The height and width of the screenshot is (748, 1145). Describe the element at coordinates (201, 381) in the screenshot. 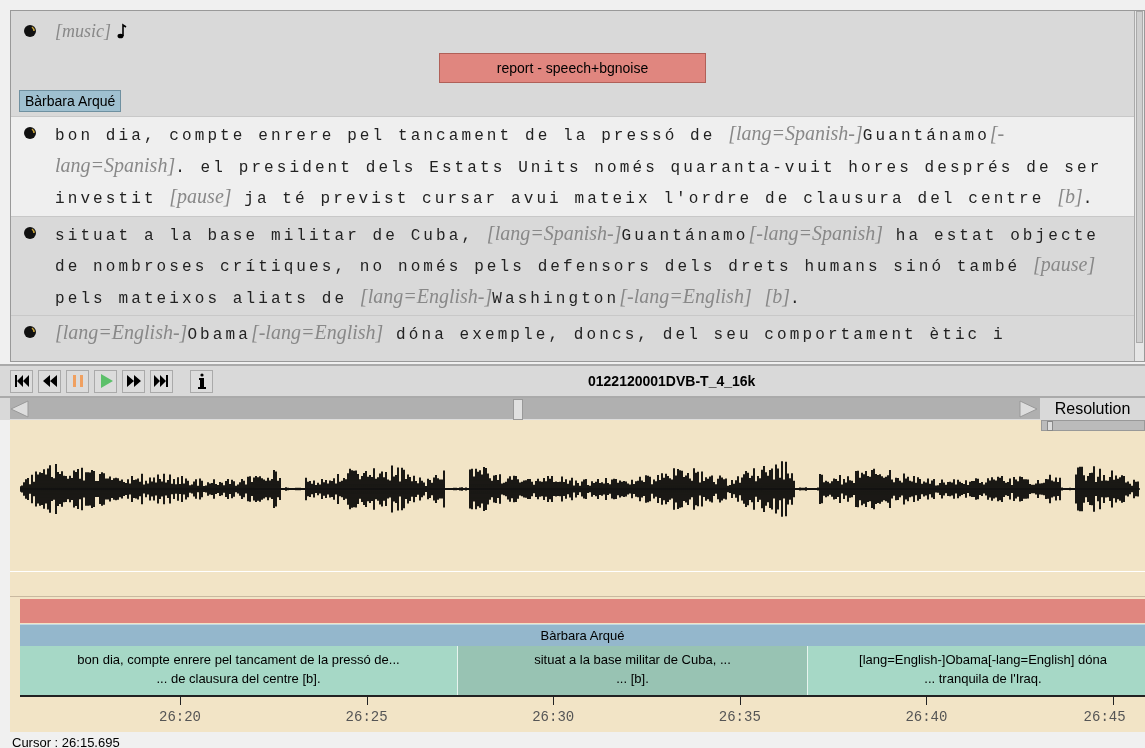

I see `info-button` at that location.